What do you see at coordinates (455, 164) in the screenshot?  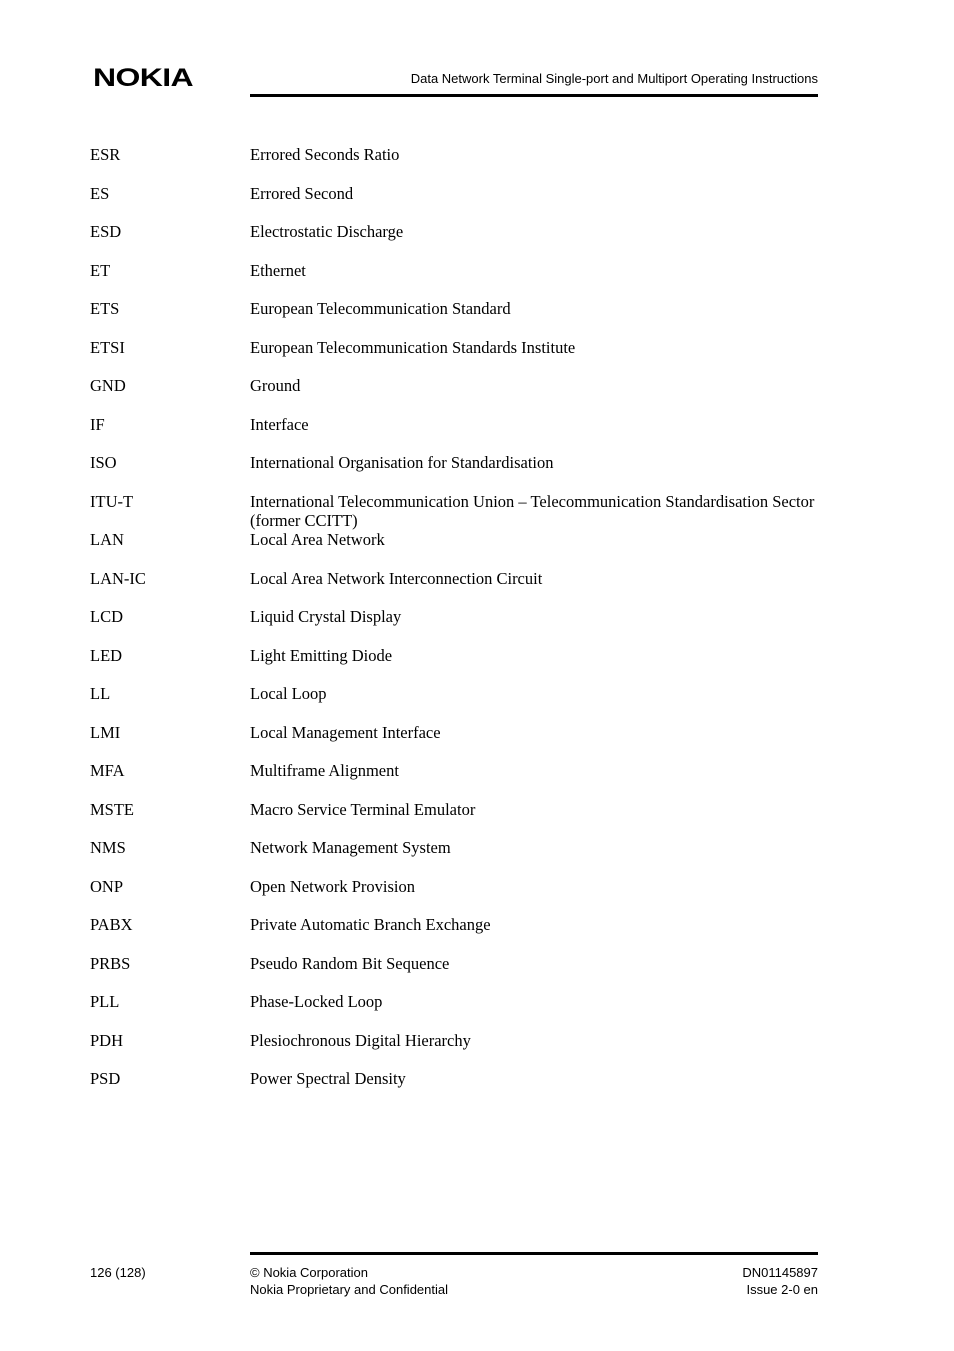 I see `glossary-row: ESR Errored Seconds Ratio` at bounding box center [455, 164].